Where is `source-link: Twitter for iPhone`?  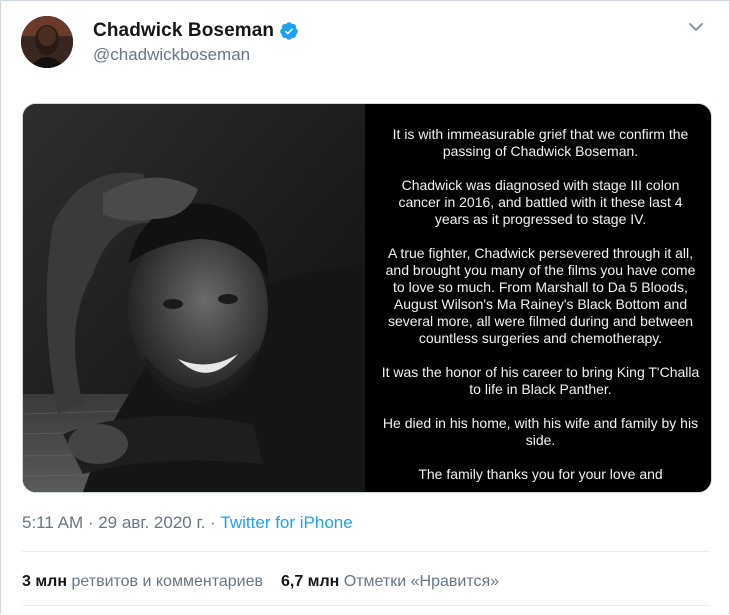 source-link: Twitter for iPhone is located at coordinates (286, 522).